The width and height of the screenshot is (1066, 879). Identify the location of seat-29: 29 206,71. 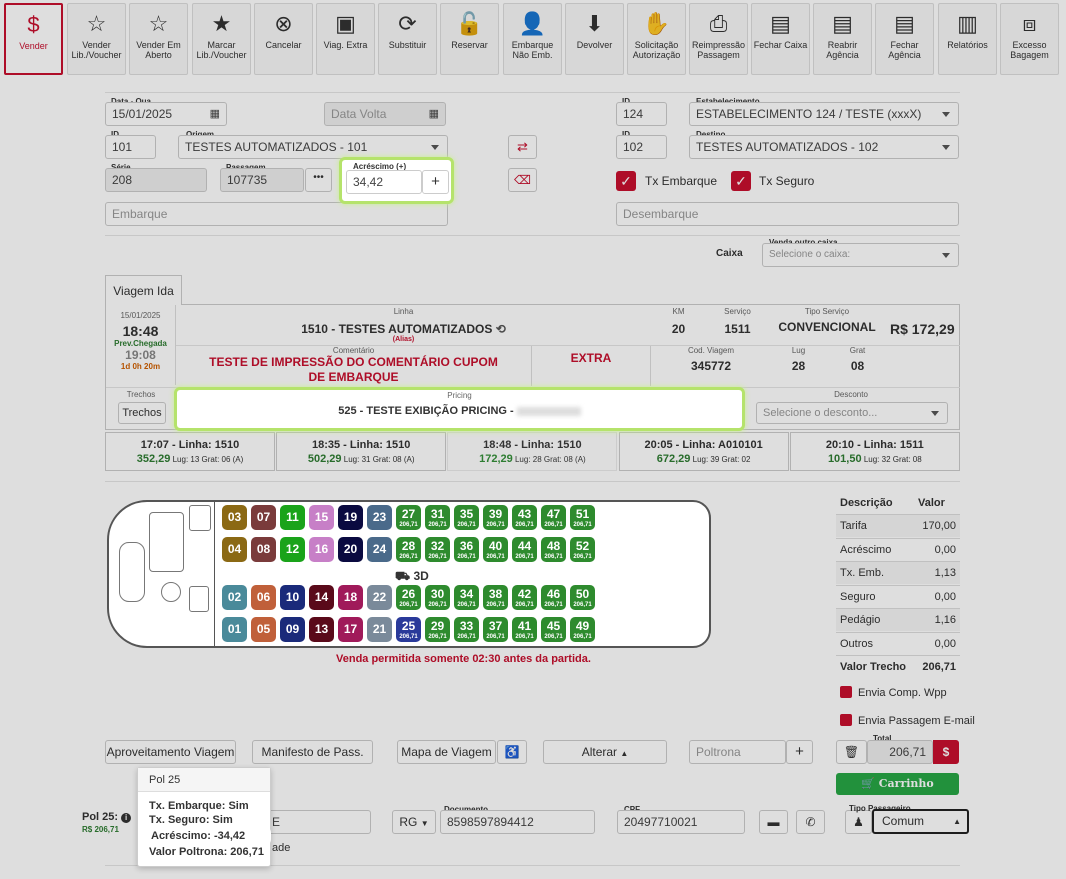
(437, 629).